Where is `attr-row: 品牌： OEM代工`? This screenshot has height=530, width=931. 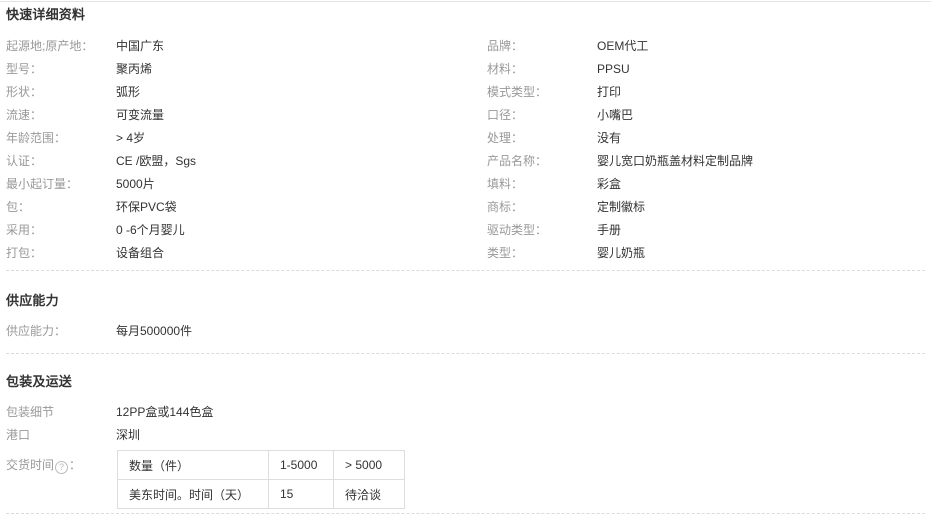
attr-row: 品牌： OEM代工 is located at coordinates (707, 46).